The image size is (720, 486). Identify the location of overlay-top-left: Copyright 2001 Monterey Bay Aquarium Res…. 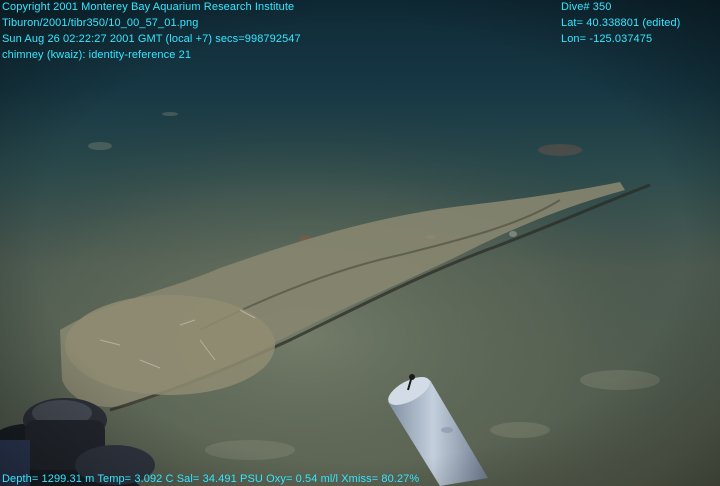
(151, 31).